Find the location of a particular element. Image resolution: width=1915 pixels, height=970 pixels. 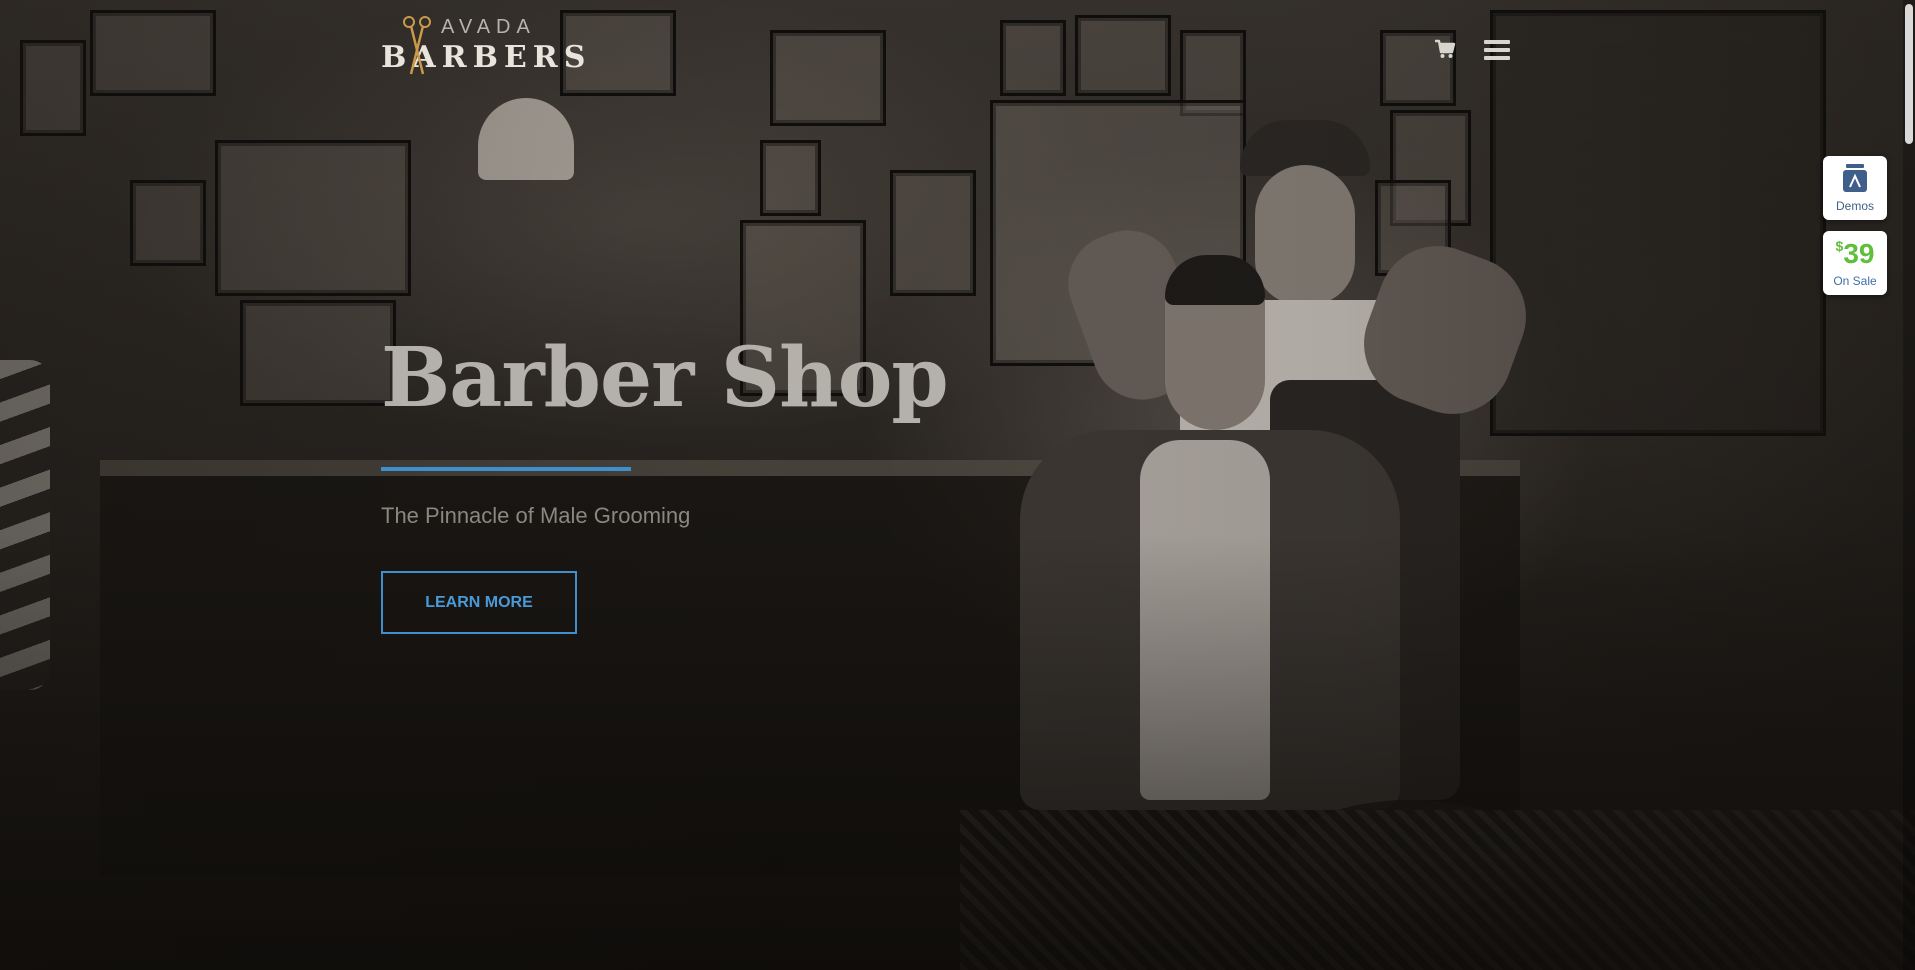

scrollbar-thumb is located at coordinates (1909, 74).